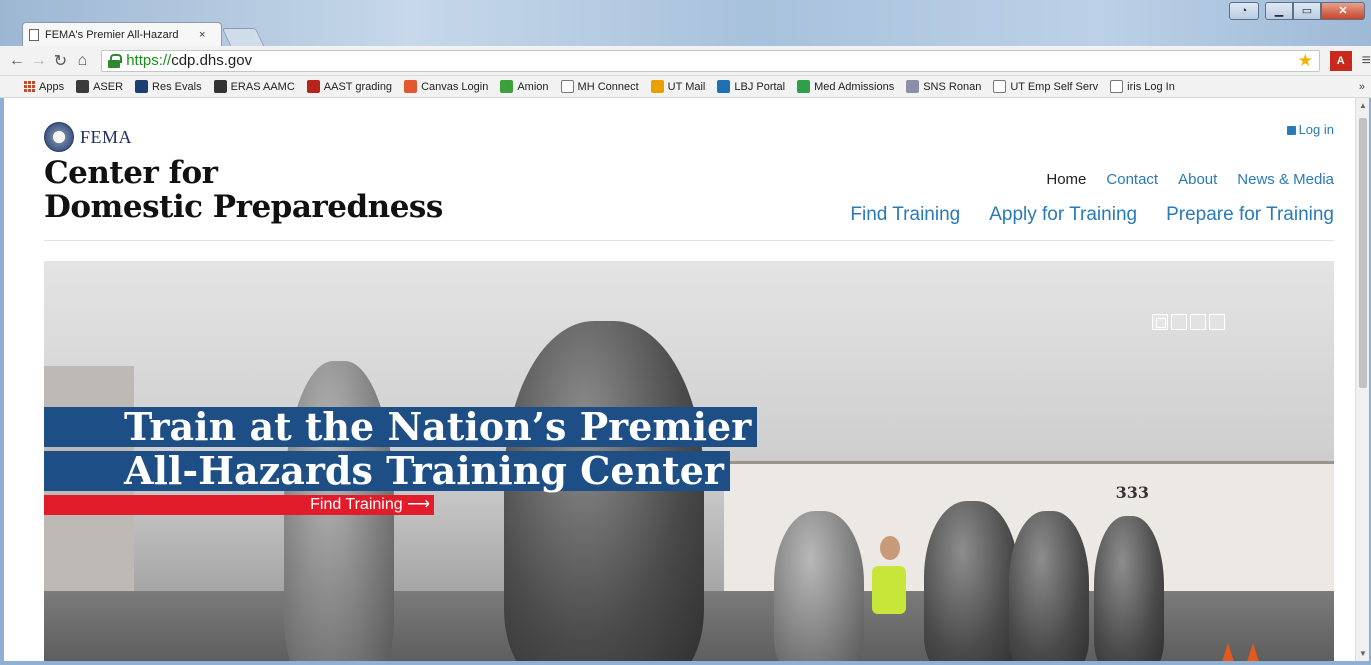  I want to click on nav-apply-for-training: Apply for Training, so click(1063, 215).